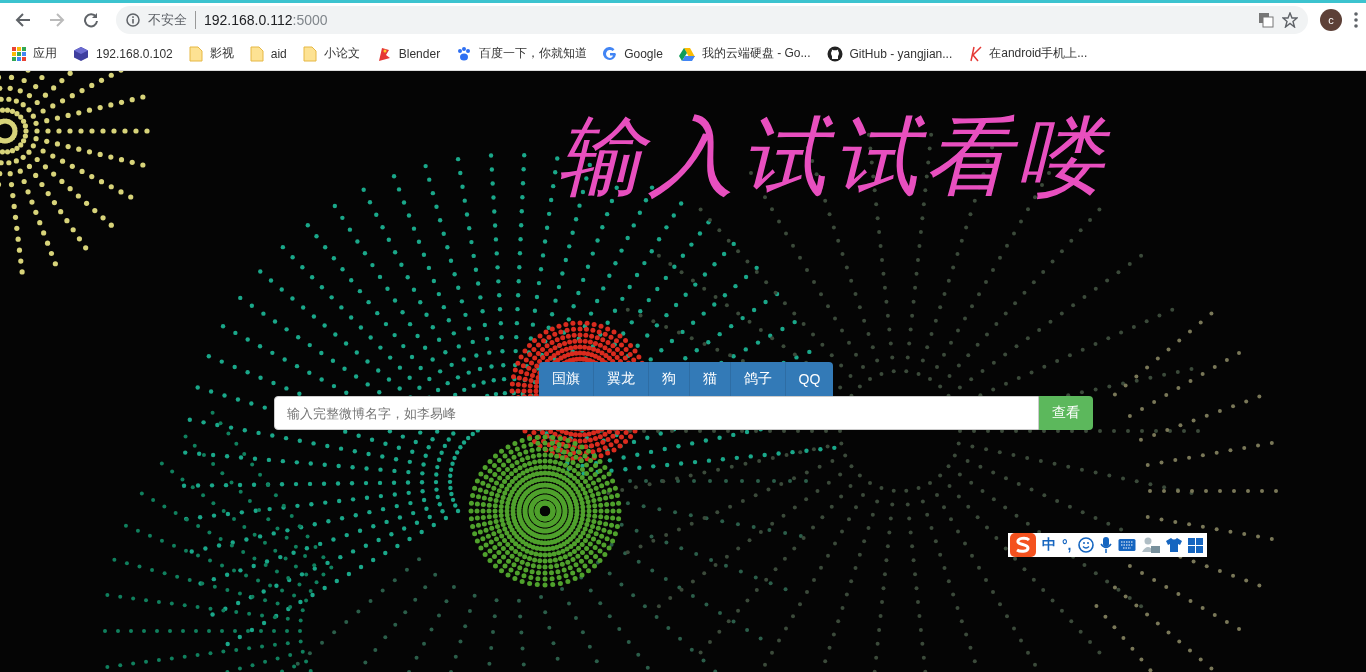  What do you see at coordinates (621, 379) in the screenshot?
I see `preset-button: 翼龙` at bounding box center [621, 379].